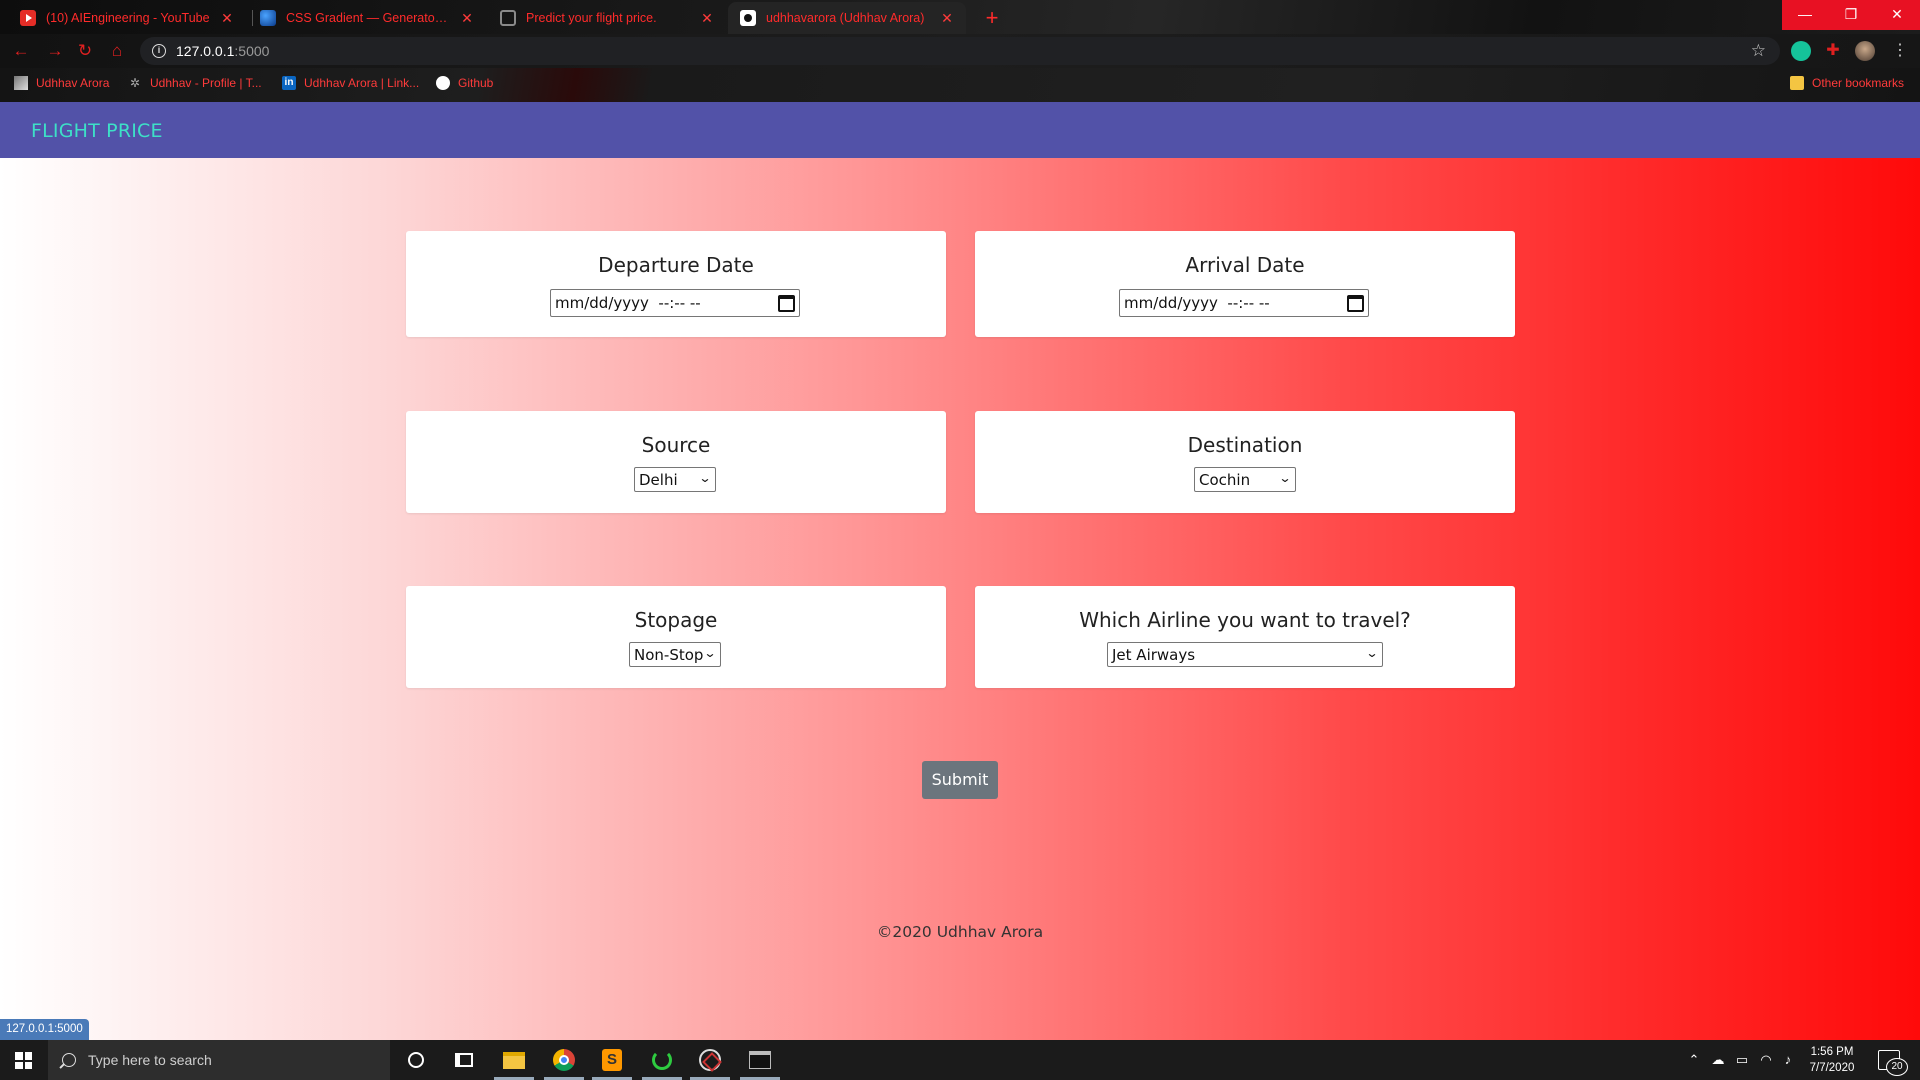  I want to click on tab-label: udhhavarora (Udhhav Arora), so click(845, 18).